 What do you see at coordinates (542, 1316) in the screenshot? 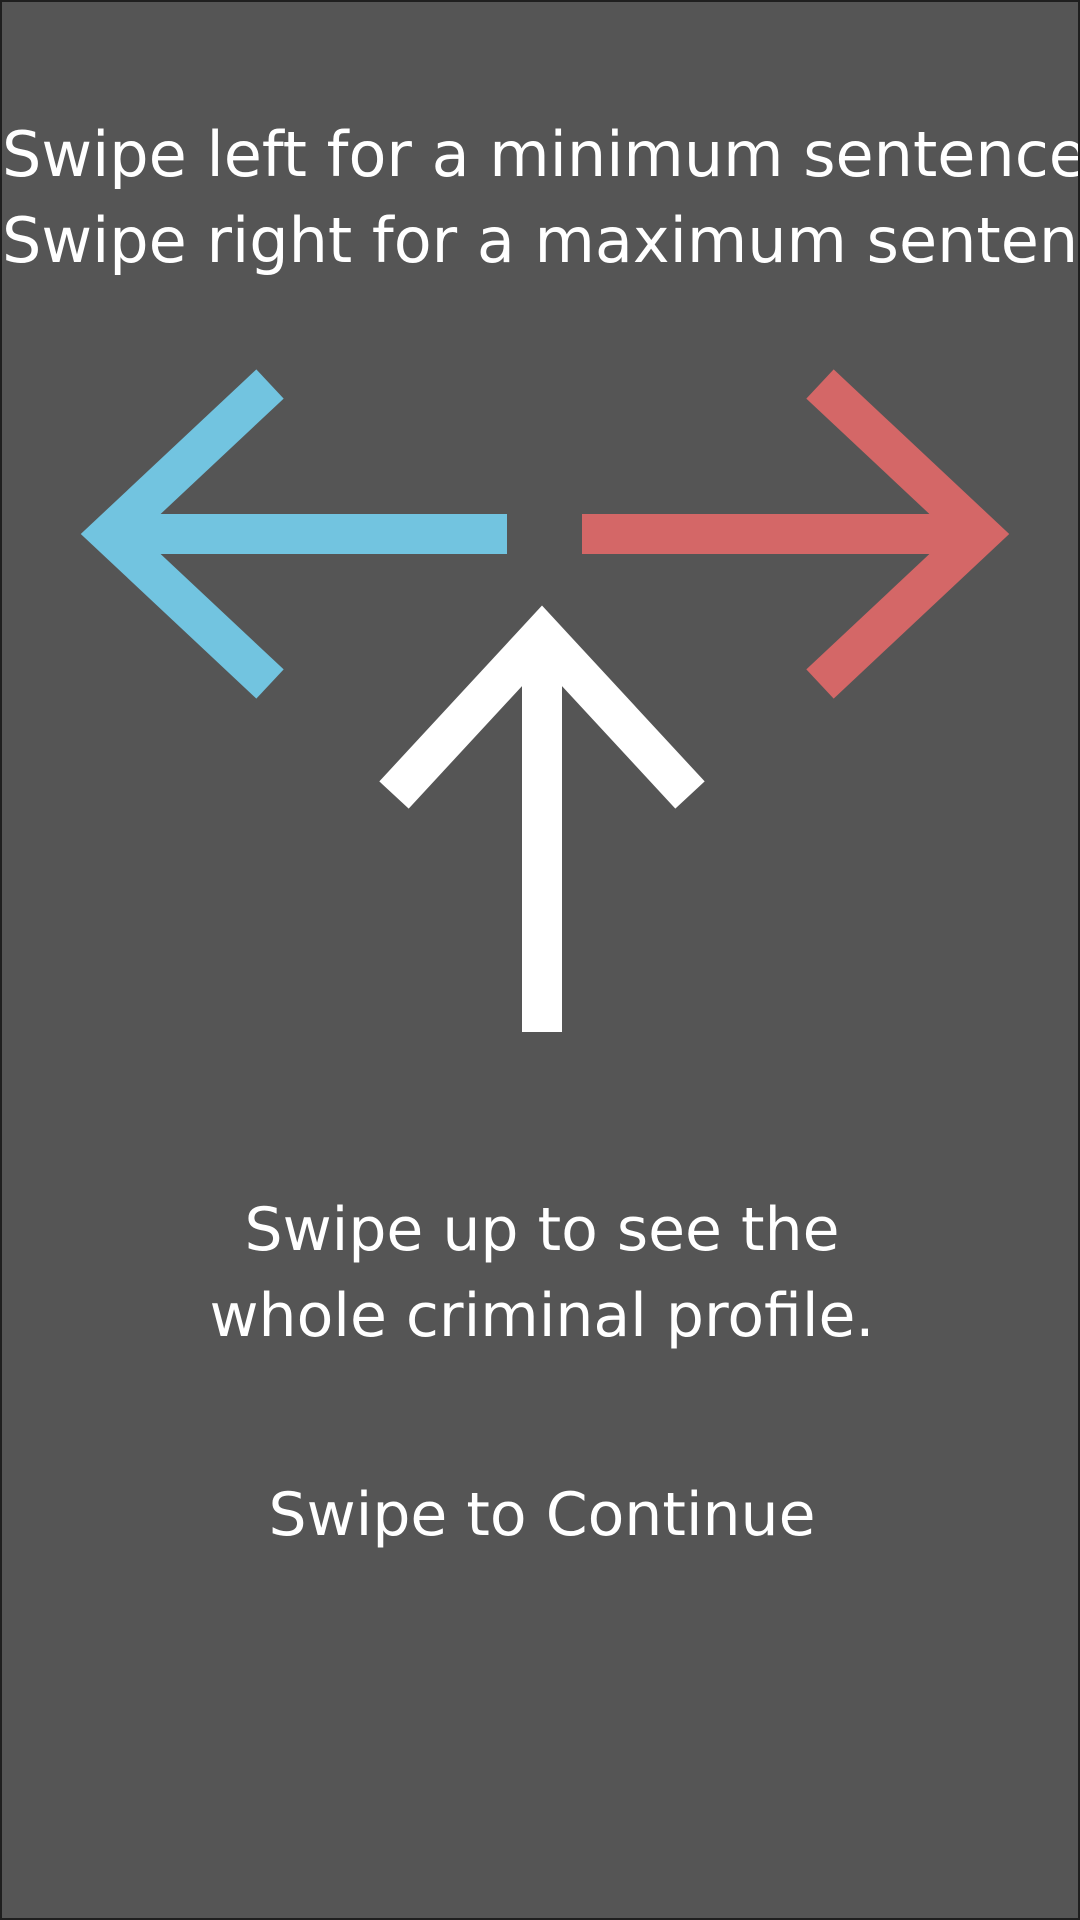
I see `swipe-up-line-2: whole criminal profile.` at bounding box center [542, 1316].